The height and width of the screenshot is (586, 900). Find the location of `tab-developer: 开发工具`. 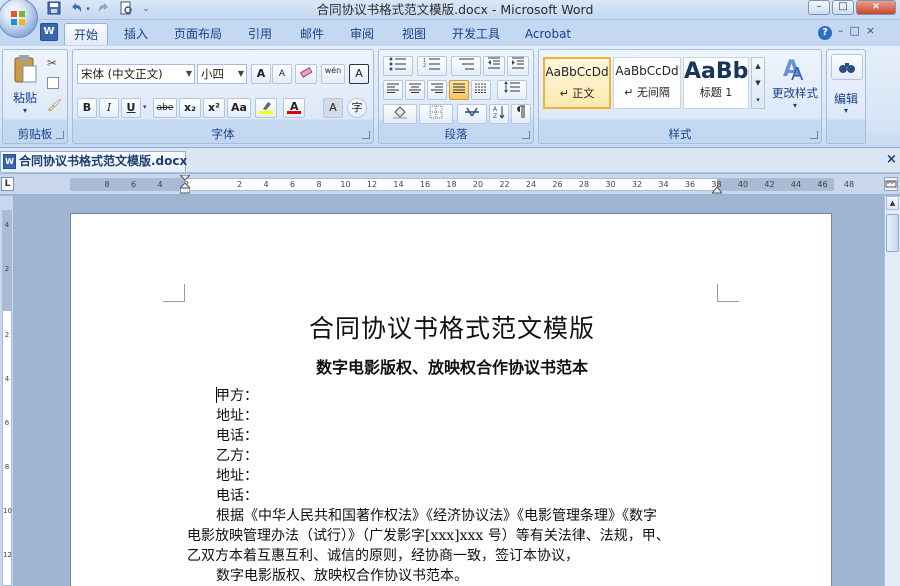

tab-developer: 开发工具 is located at coordinates (476, 34).